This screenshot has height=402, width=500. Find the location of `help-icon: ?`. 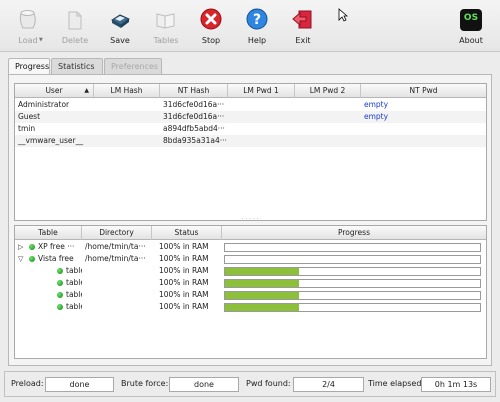

help-icon: ? is located at coordinates (257, 19).